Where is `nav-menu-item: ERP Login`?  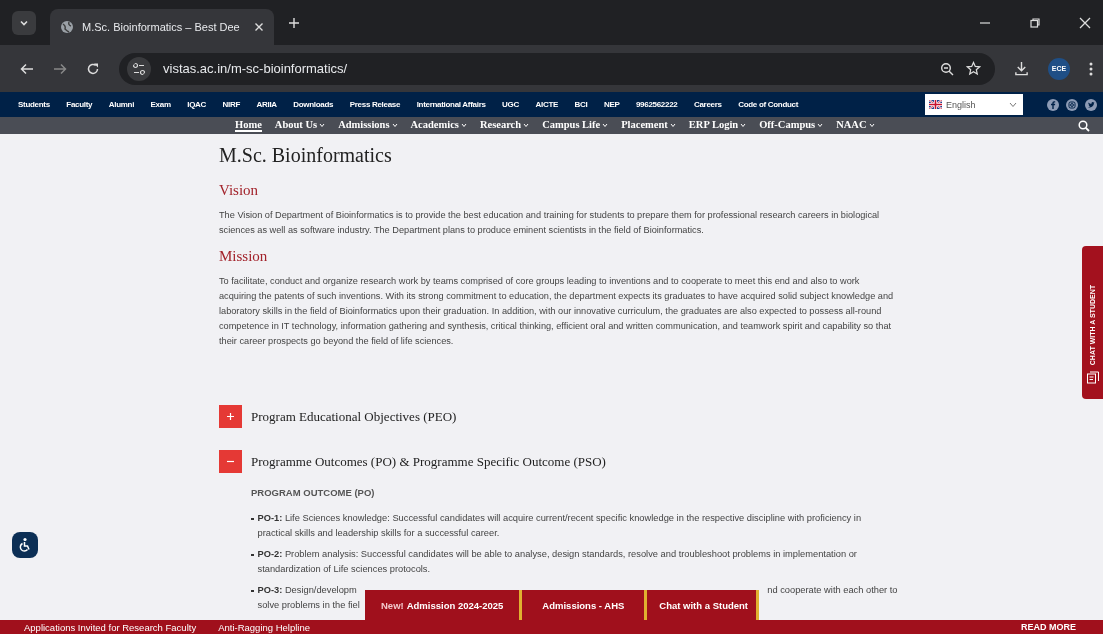
nav-menu-item: ERP Login is located at coordinates (717, 125).